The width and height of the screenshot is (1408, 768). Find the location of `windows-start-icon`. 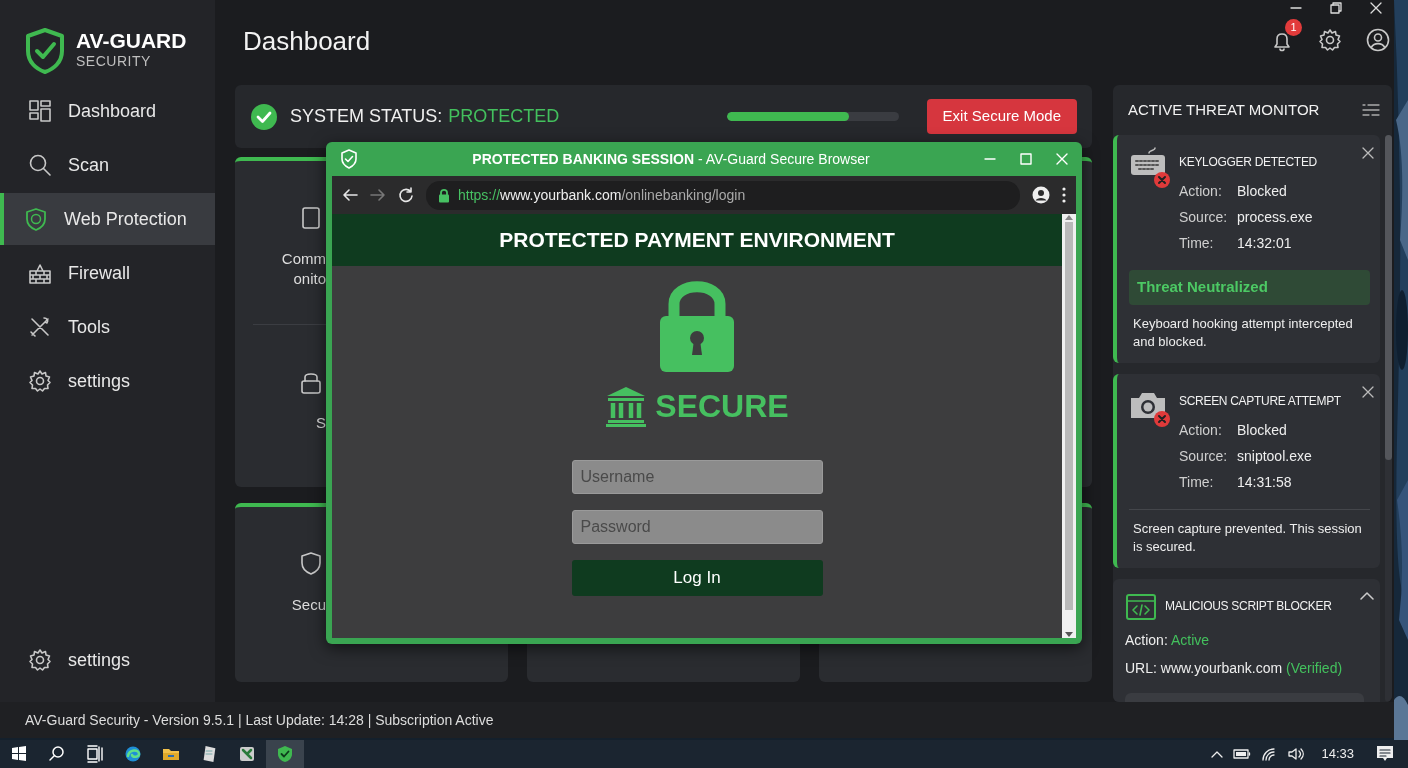

windows-start-icon is located at coordinates (19, 754).